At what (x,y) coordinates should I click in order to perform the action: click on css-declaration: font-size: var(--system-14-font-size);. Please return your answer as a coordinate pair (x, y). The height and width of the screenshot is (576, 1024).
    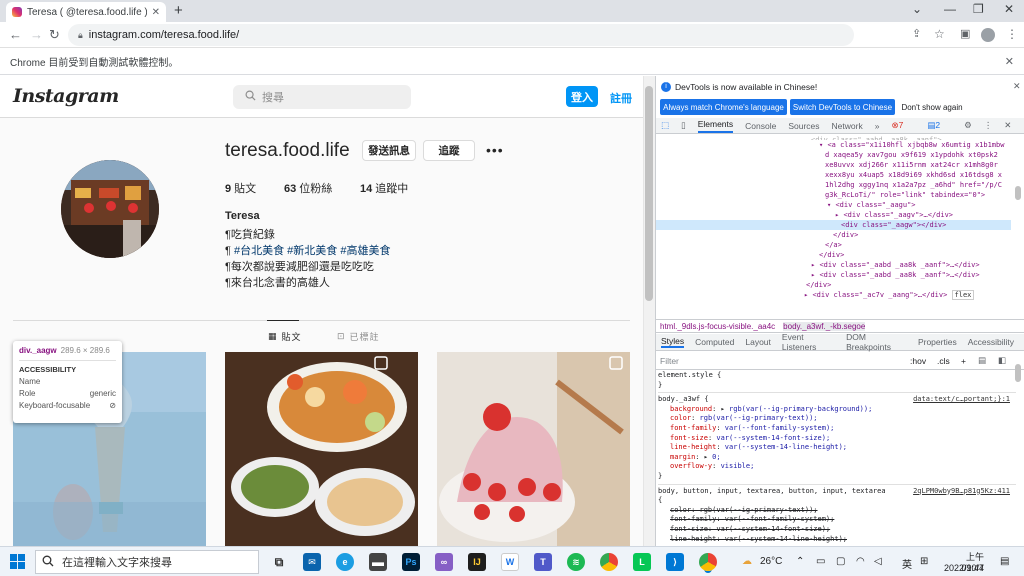
    Looking at the image, I should click on (837, 439).